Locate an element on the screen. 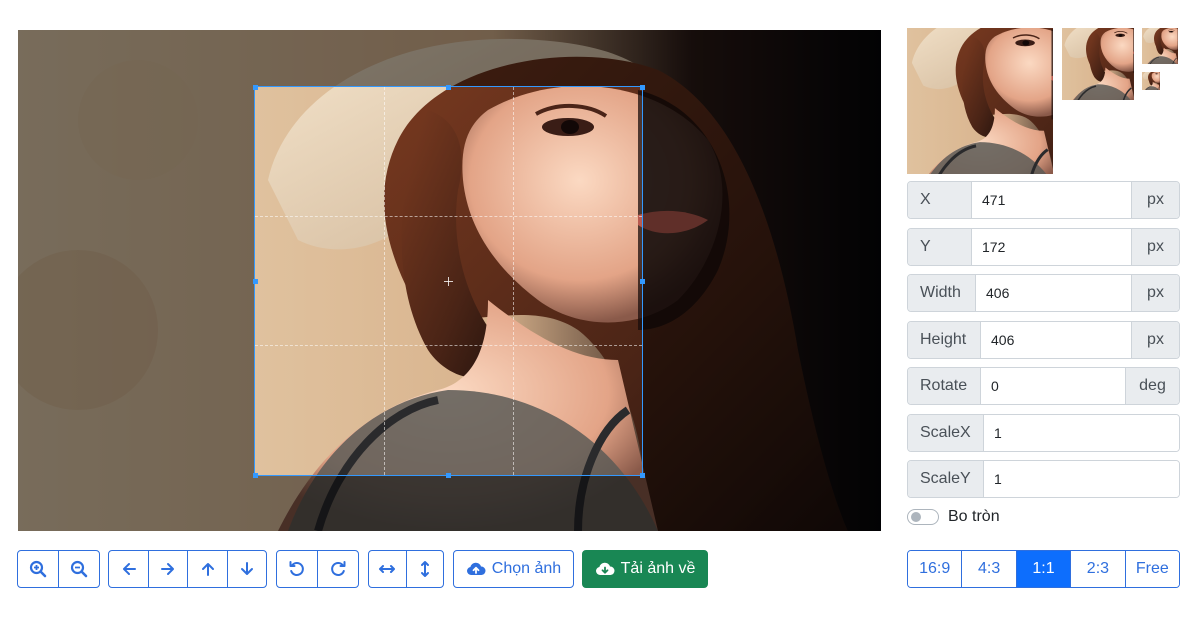 The width and height of the screenshot is (1200, 628). crop-handle-s is located at coordinates (448, 475).